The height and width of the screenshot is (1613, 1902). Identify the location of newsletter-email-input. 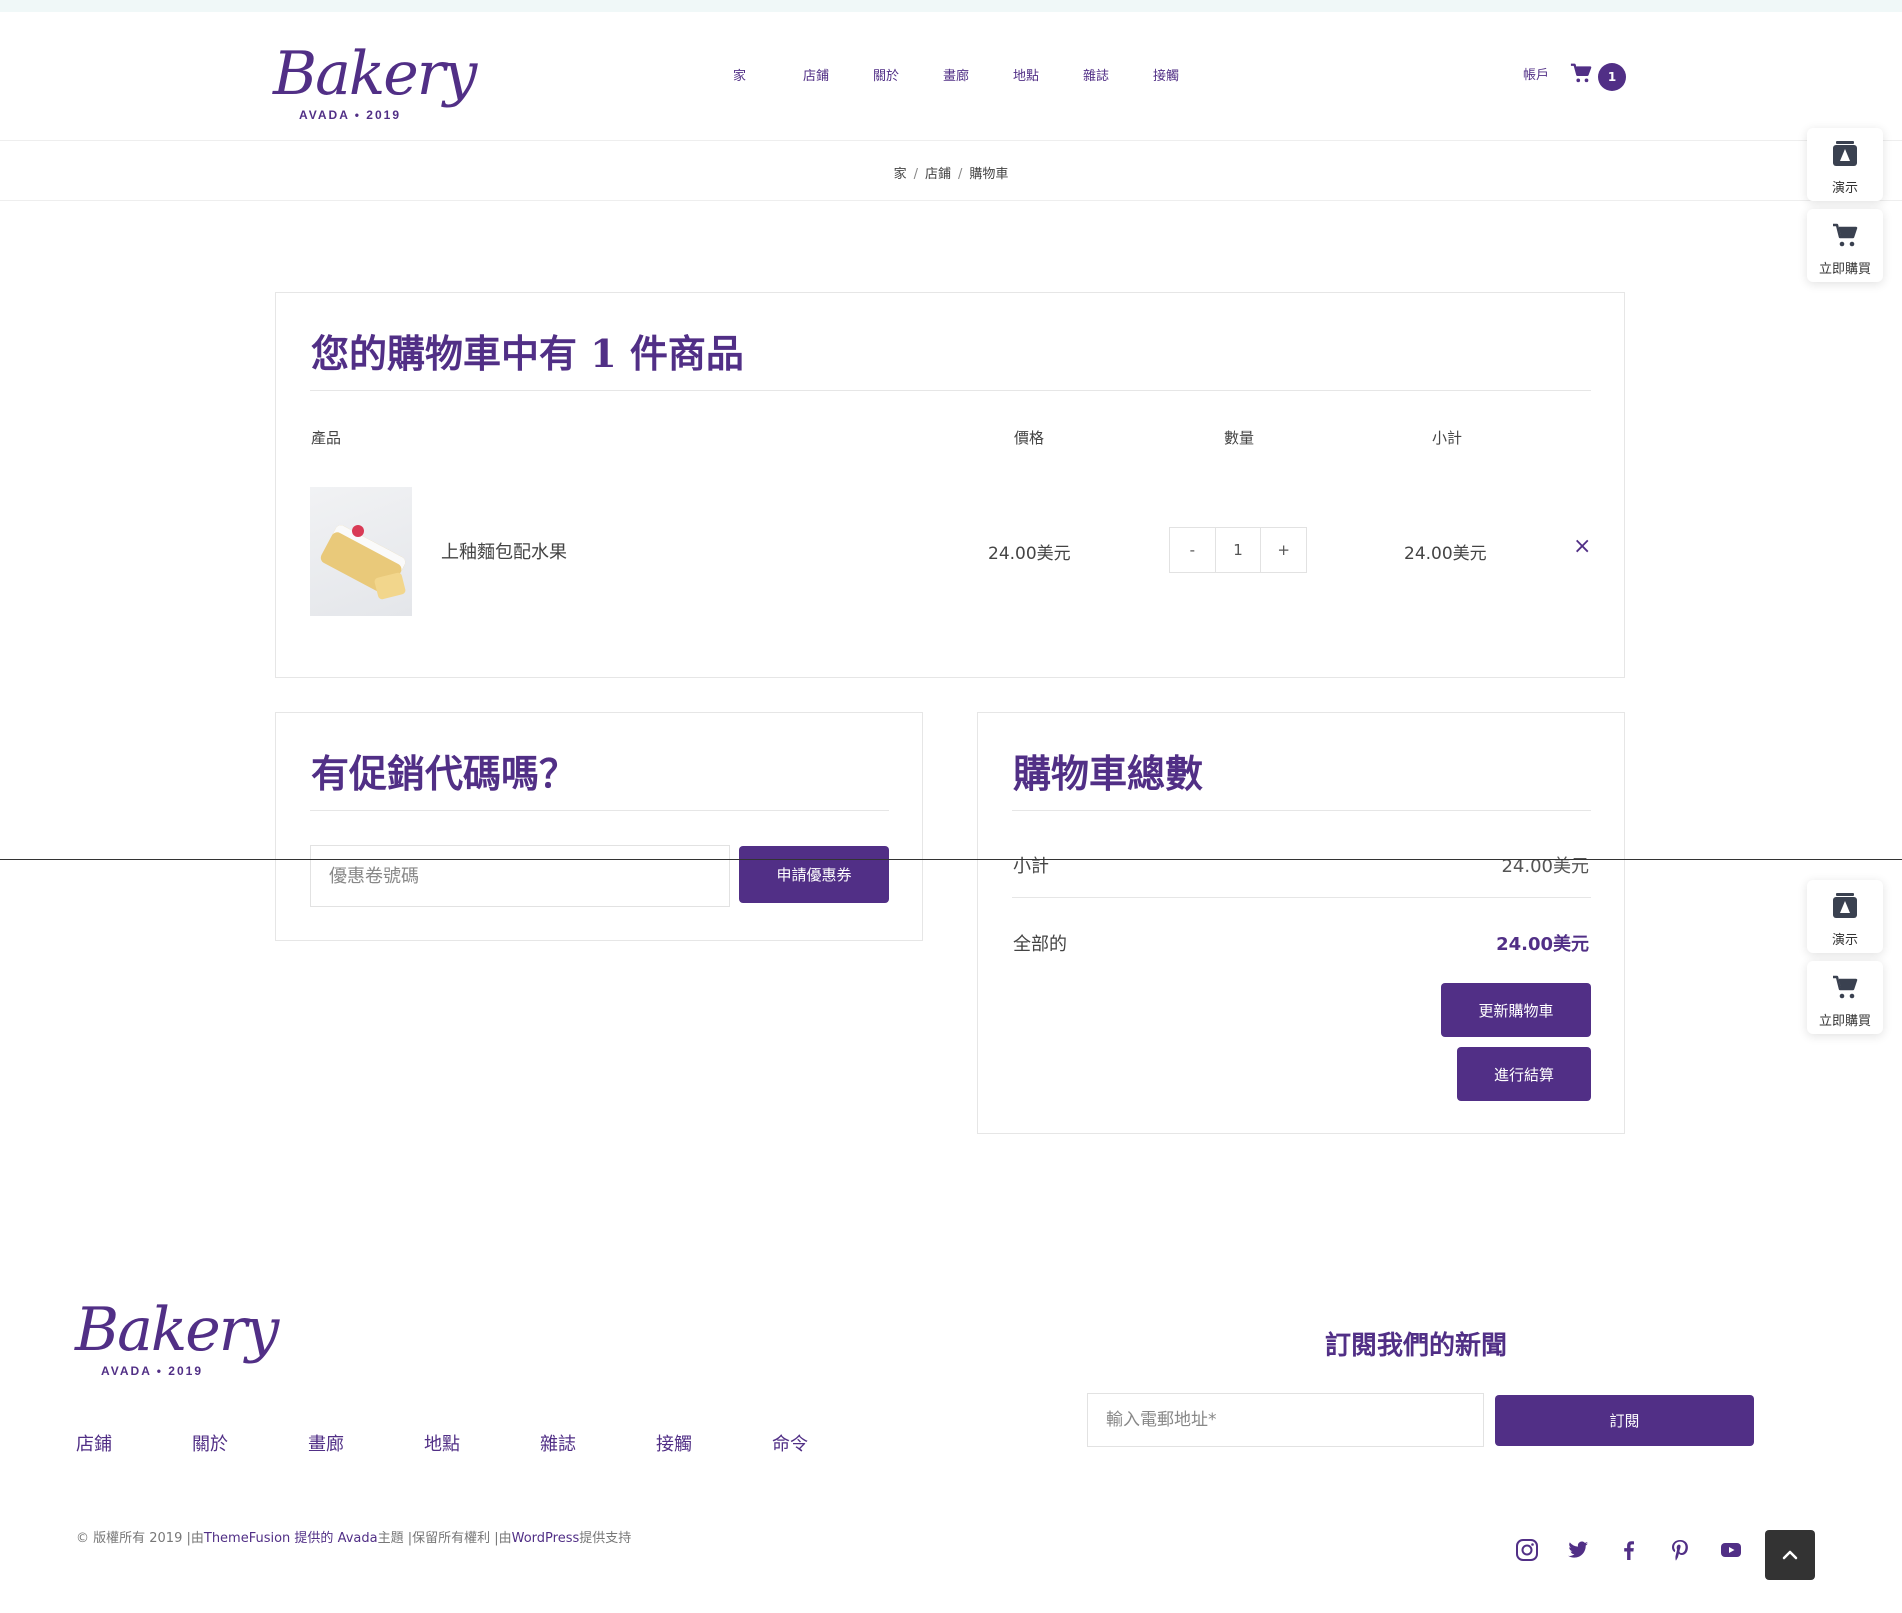
(1285, 1420).